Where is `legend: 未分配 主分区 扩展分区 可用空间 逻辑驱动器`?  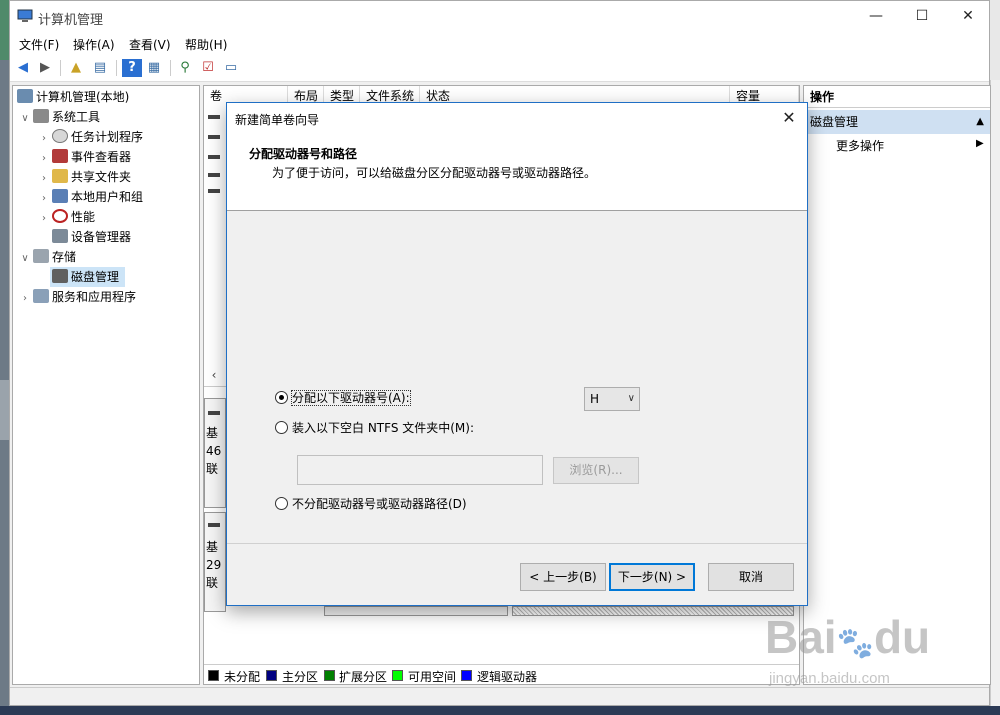
legend: 未分配 主分区 扩展分区 可用空间 逻辑驱动器 is located at coordinates (501, 674).